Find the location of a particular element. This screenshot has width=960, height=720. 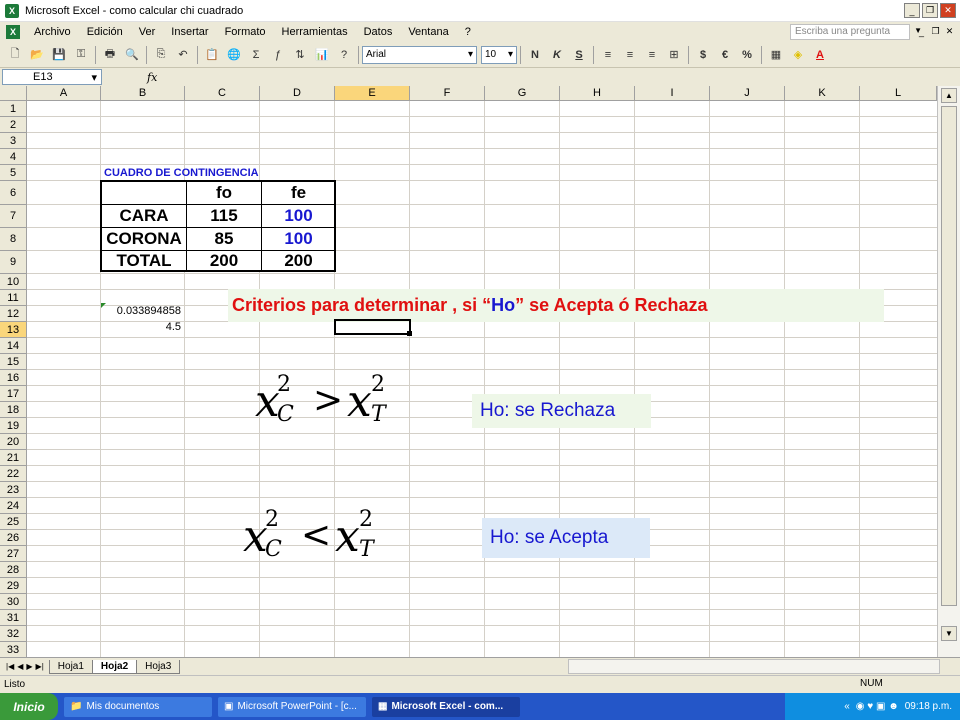

row-header-31: 31 is located at coordinates (13, 618).